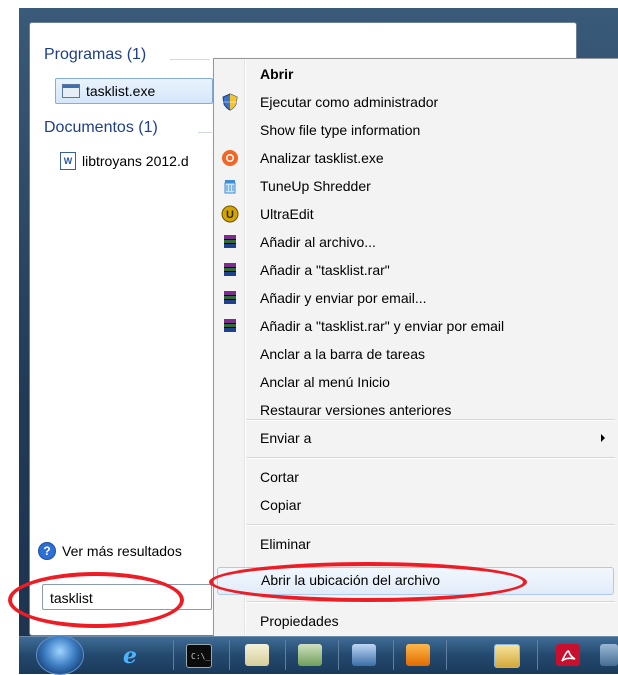  Describe the element at coordinates (287, 214) in the screenshot. I see `menu-item-label: UltraEdit` at that location.